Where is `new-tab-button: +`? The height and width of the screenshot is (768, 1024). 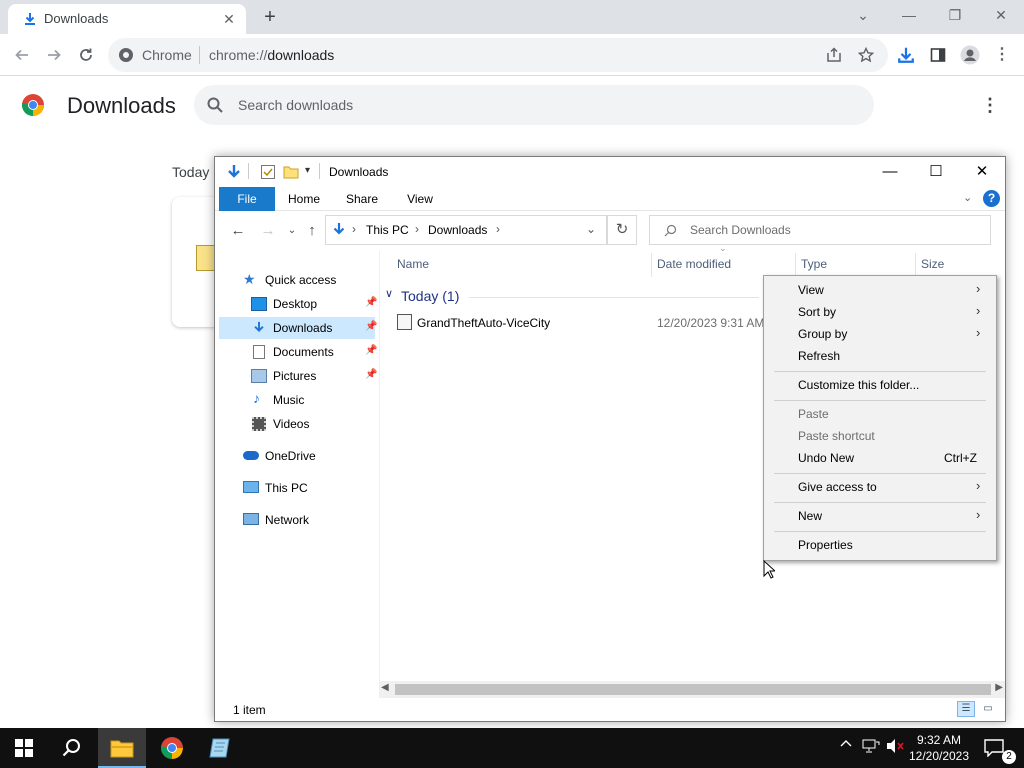
new-tab-button: + is located at coordinates (270, 17).